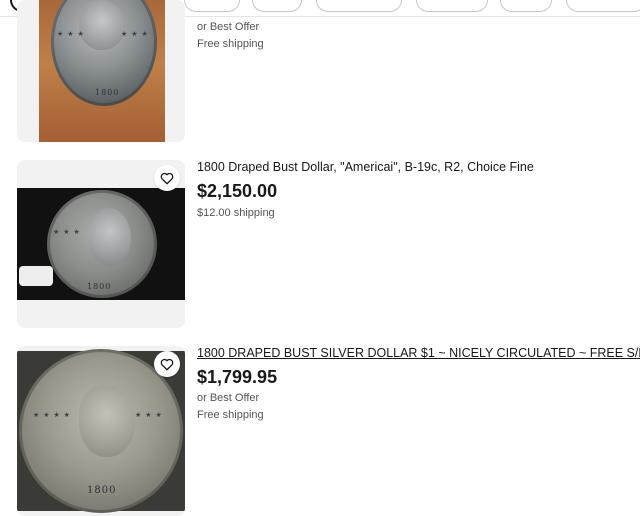 The image size is (640, 516). Describe the element at coordinates (101, 431) in the screenshot. I see `listing-image: ★ ★ ★ ★ ★ ★ ★ 1800` at that location.